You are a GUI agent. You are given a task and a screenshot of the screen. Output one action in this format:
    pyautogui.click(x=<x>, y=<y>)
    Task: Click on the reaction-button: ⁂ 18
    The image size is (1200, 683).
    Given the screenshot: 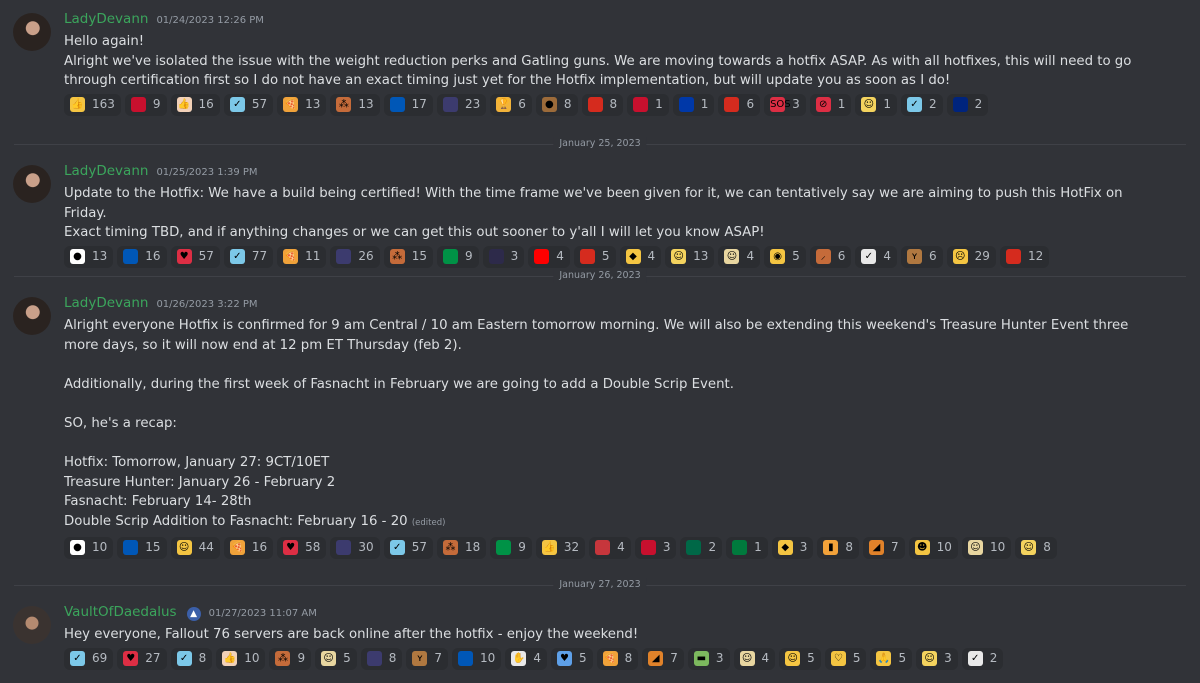 What is the action you would take?
    pyautogui.click(x=461, y=547)
    